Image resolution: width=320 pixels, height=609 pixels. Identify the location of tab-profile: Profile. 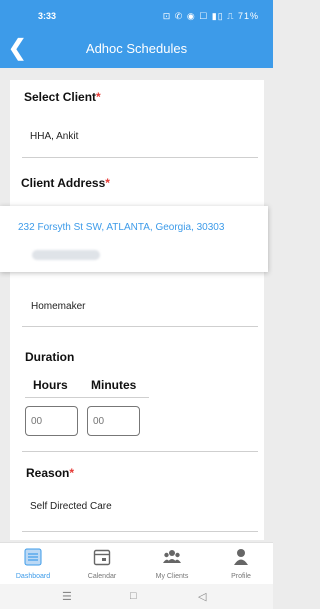
(241, 564).